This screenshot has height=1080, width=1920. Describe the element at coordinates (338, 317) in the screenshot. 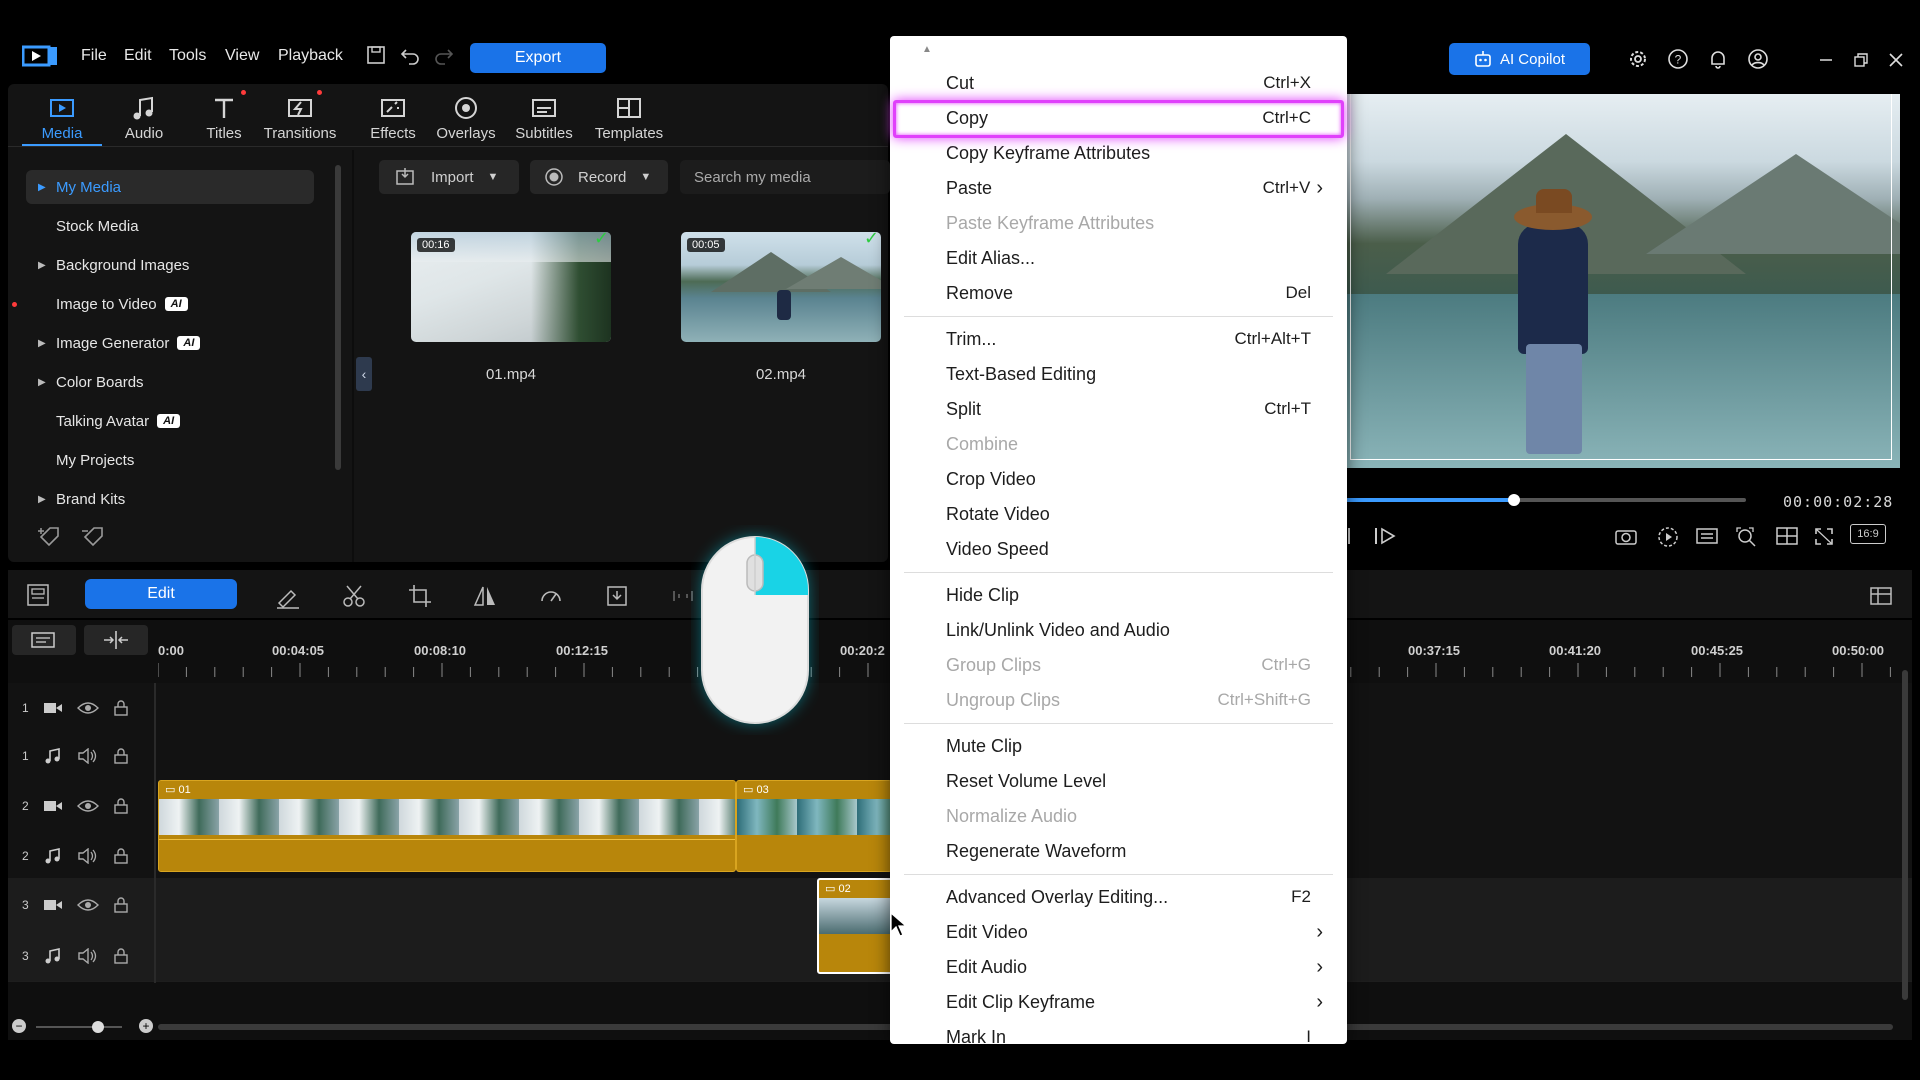

I see `tree-scrollbar` at that location.